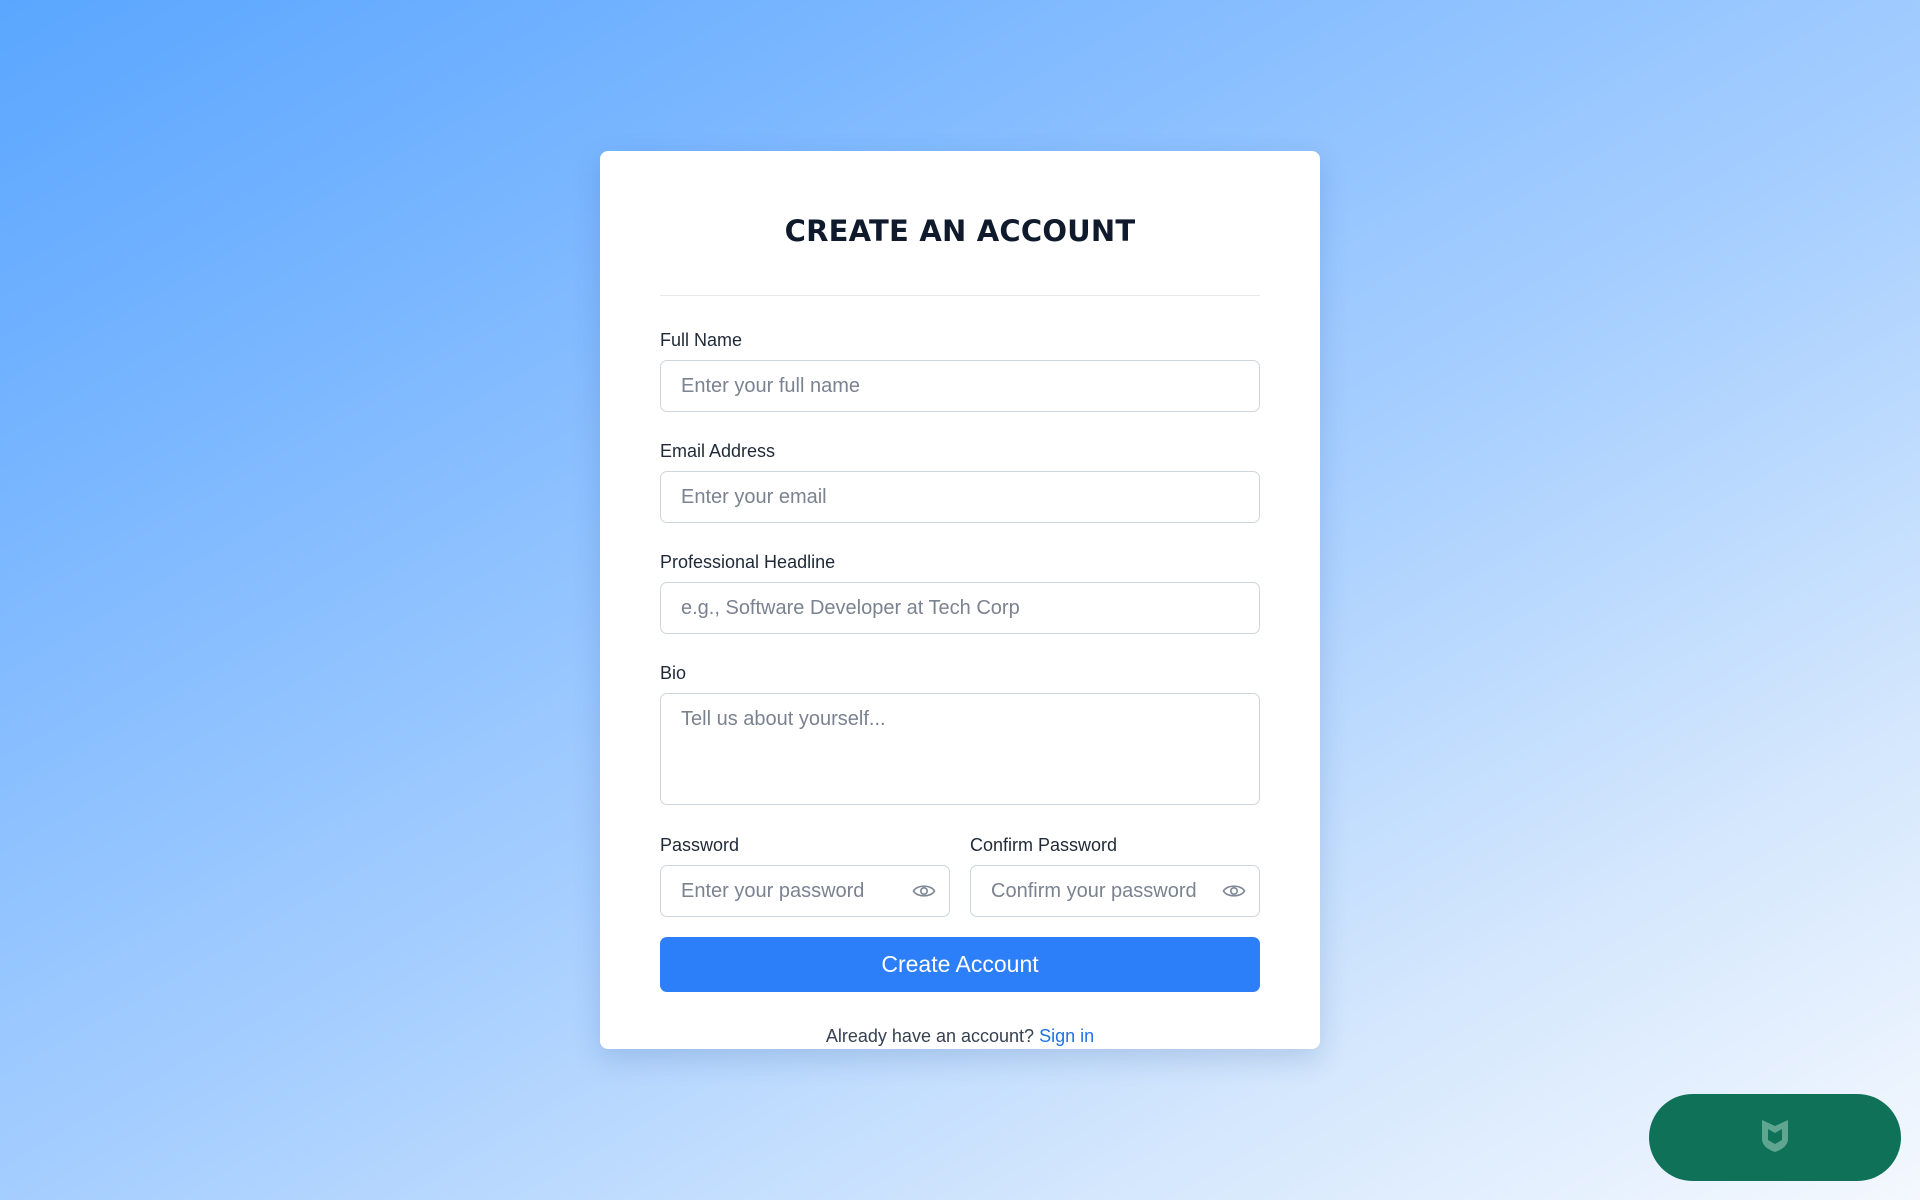 This screenshot has height=1200, width=1920. What do you see at coordinates (718, 451) in the screenshot?
I see `email-label: Email Address` at bounding box center [718, 451].